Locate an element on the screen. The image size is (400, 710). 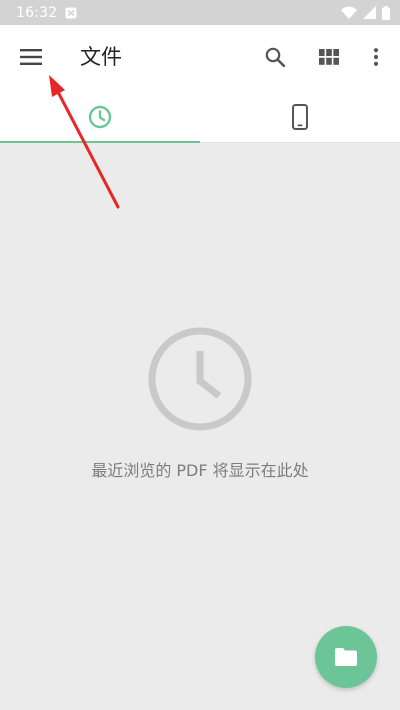
open-folder-button is located at coordinates (346, 657).